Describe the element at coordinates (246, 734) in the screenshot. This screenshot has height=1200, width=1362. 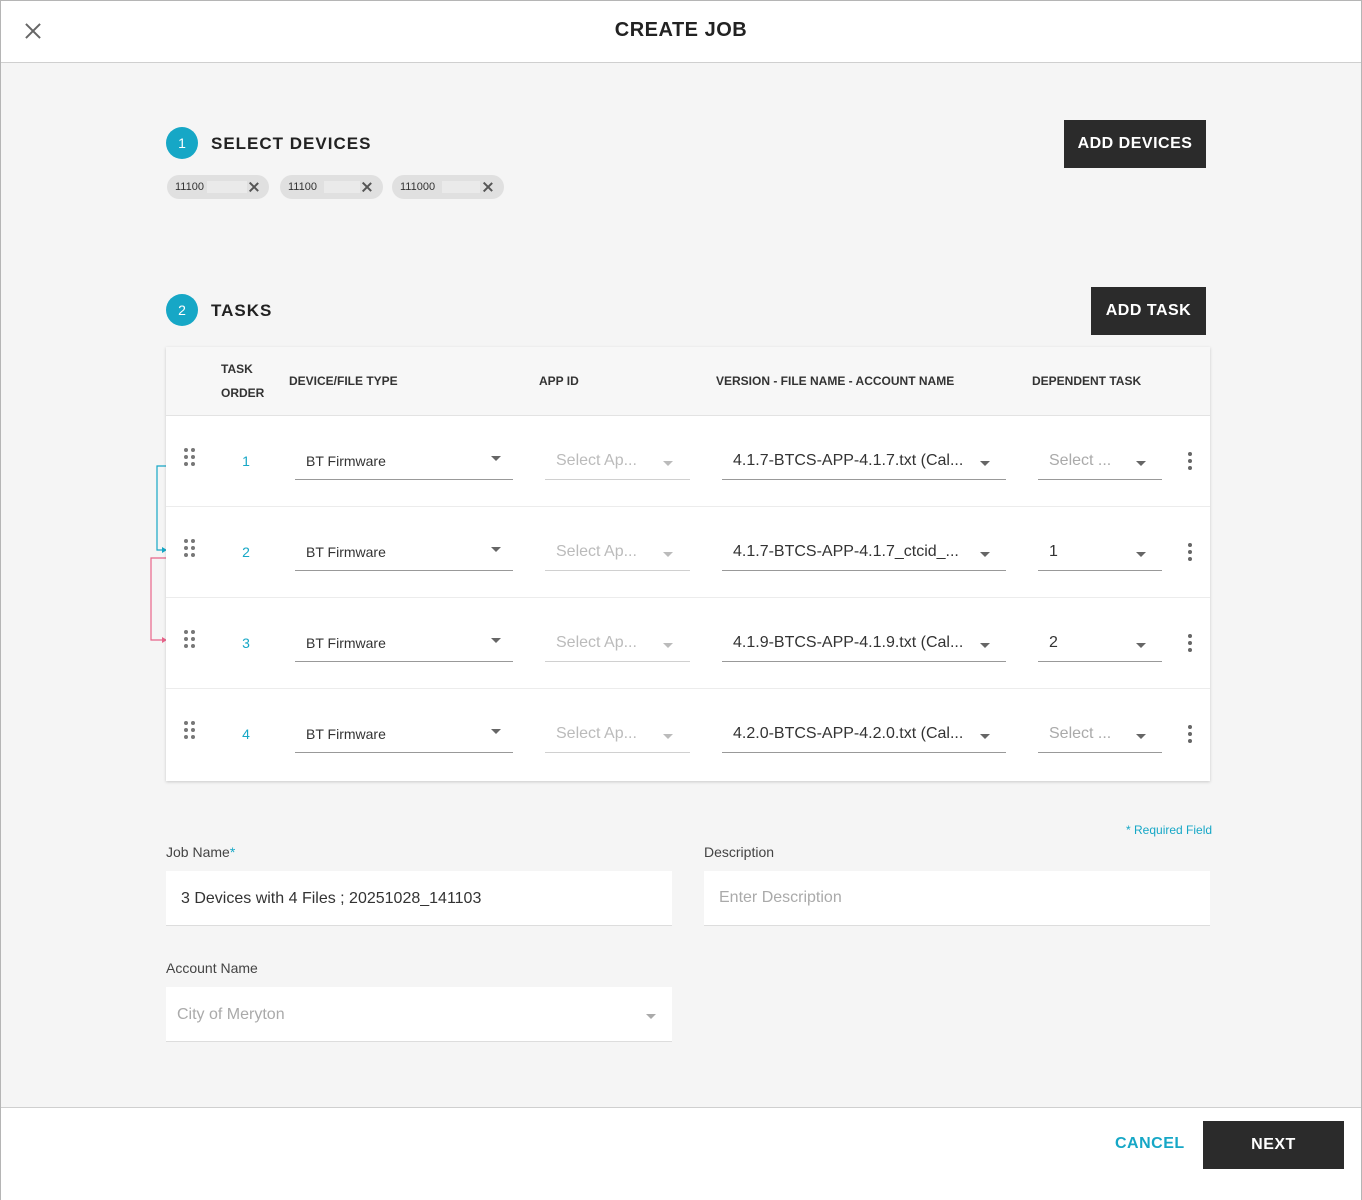
I see `task-order: 4` at that location.